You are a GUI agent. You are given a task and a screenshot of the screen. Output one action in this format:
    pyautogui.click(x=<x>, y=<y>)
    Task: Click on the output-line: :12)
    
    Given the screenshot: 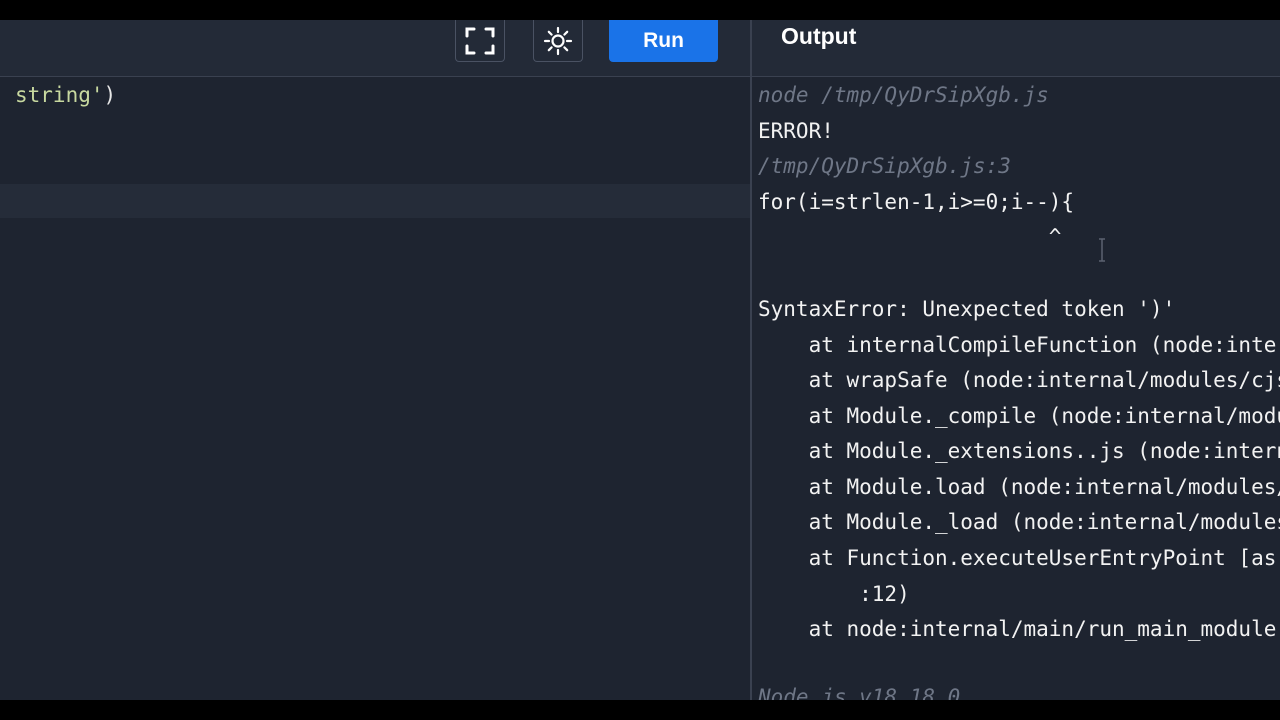 What is the action you would take?
    pyautogui.click(x=834, y=594)
    